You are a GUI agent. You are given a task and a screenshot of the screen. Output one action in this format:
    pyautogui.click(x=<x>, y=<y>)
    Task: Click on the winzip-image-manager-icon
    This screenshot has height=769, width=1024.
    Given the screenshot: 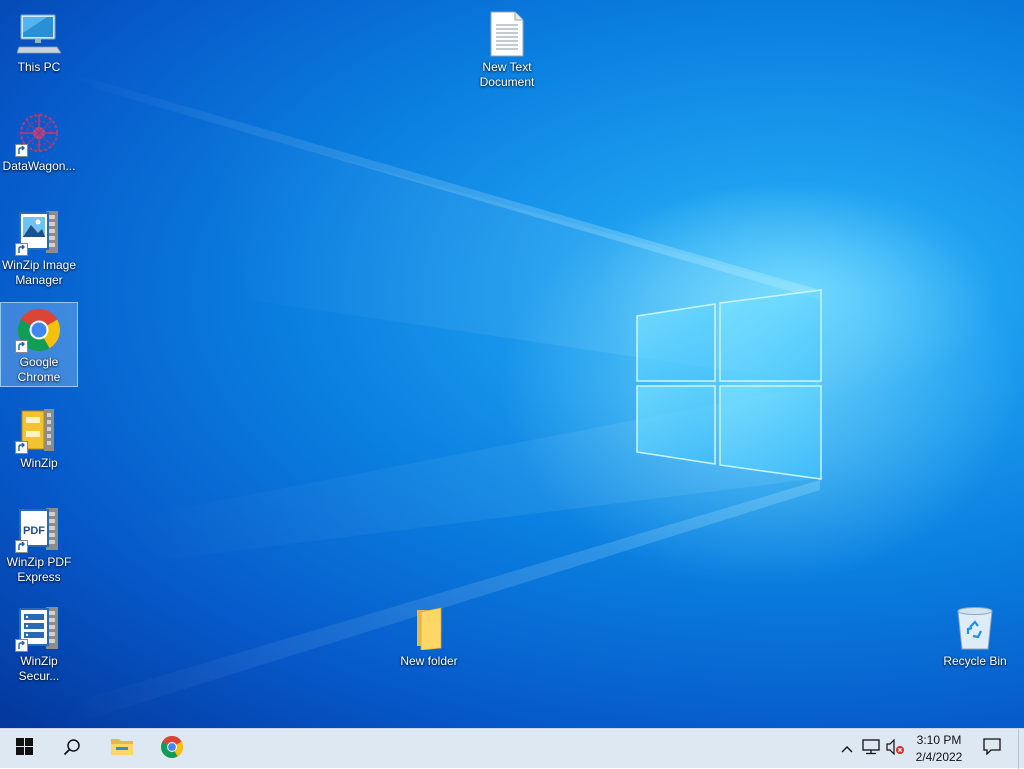 What is the action you would take?
    pyautogui.click(x=39, y=232)
    